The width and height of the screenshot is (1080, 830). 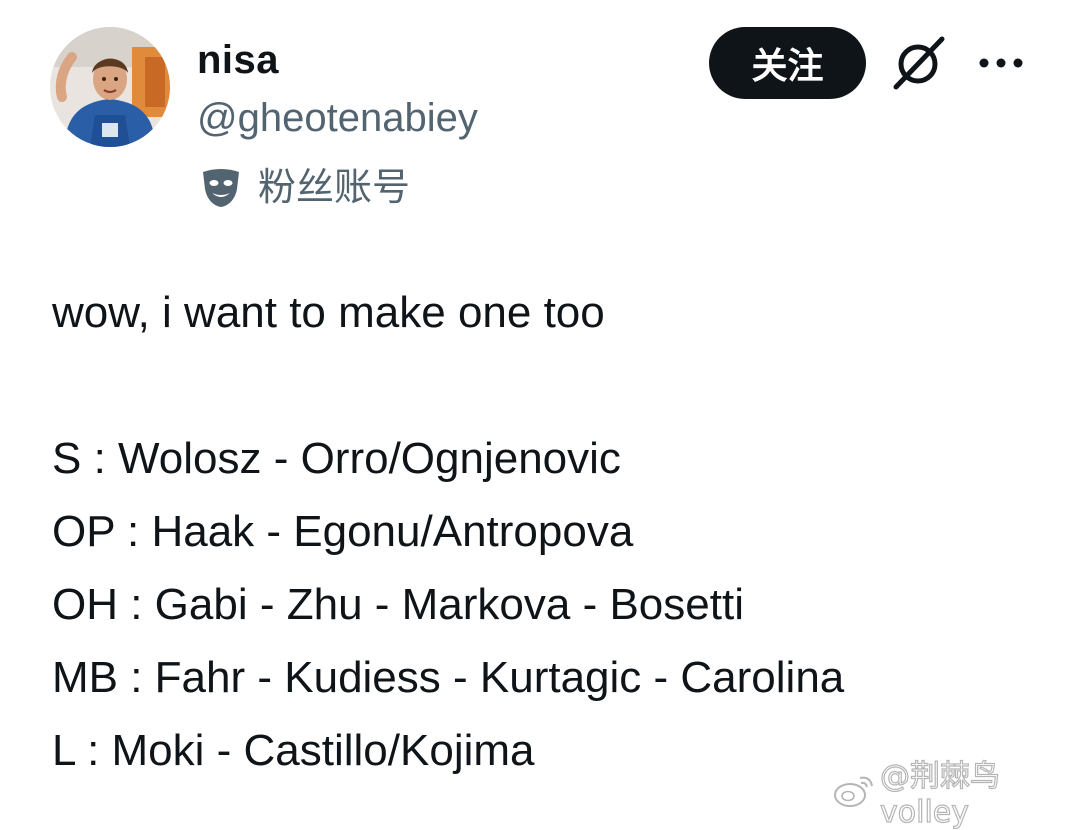 I want to click on follow-button: 关注, so click(x=787, y=63).